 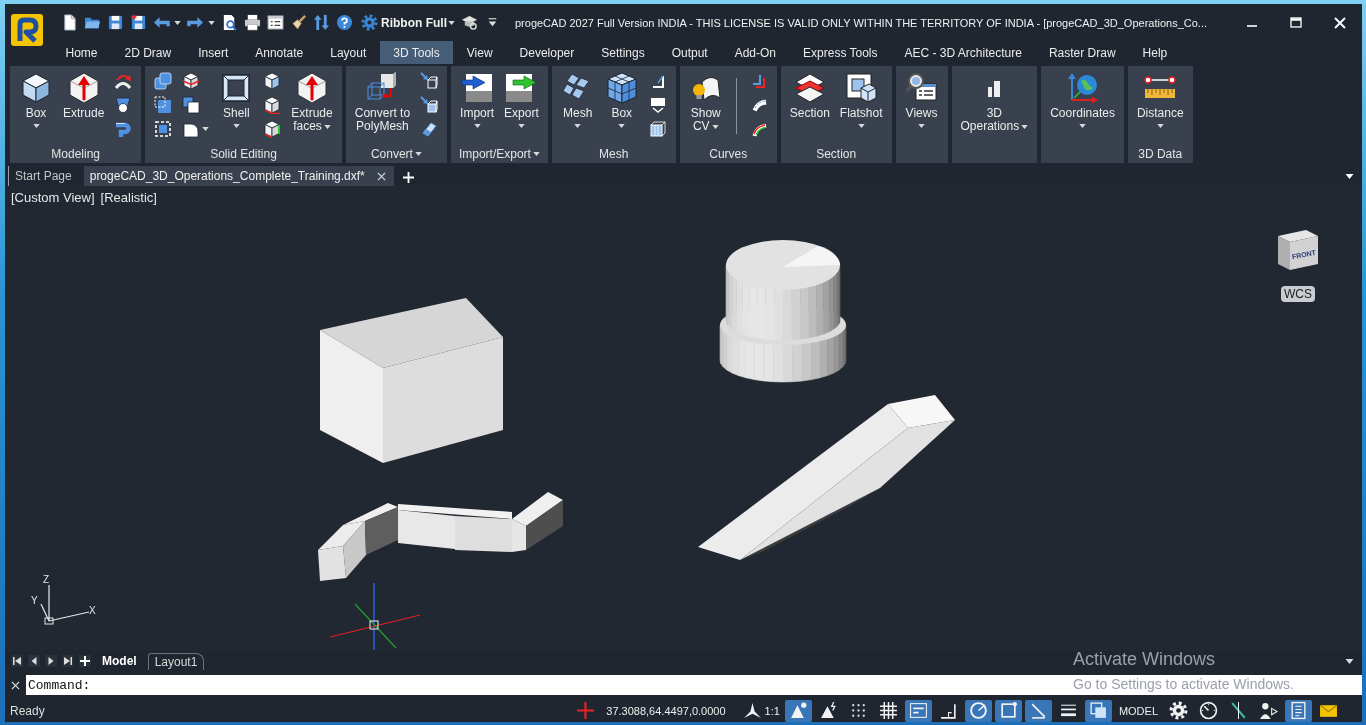 I want to click on ribbon-tool-button: Shell, so click(x=236, y=100).